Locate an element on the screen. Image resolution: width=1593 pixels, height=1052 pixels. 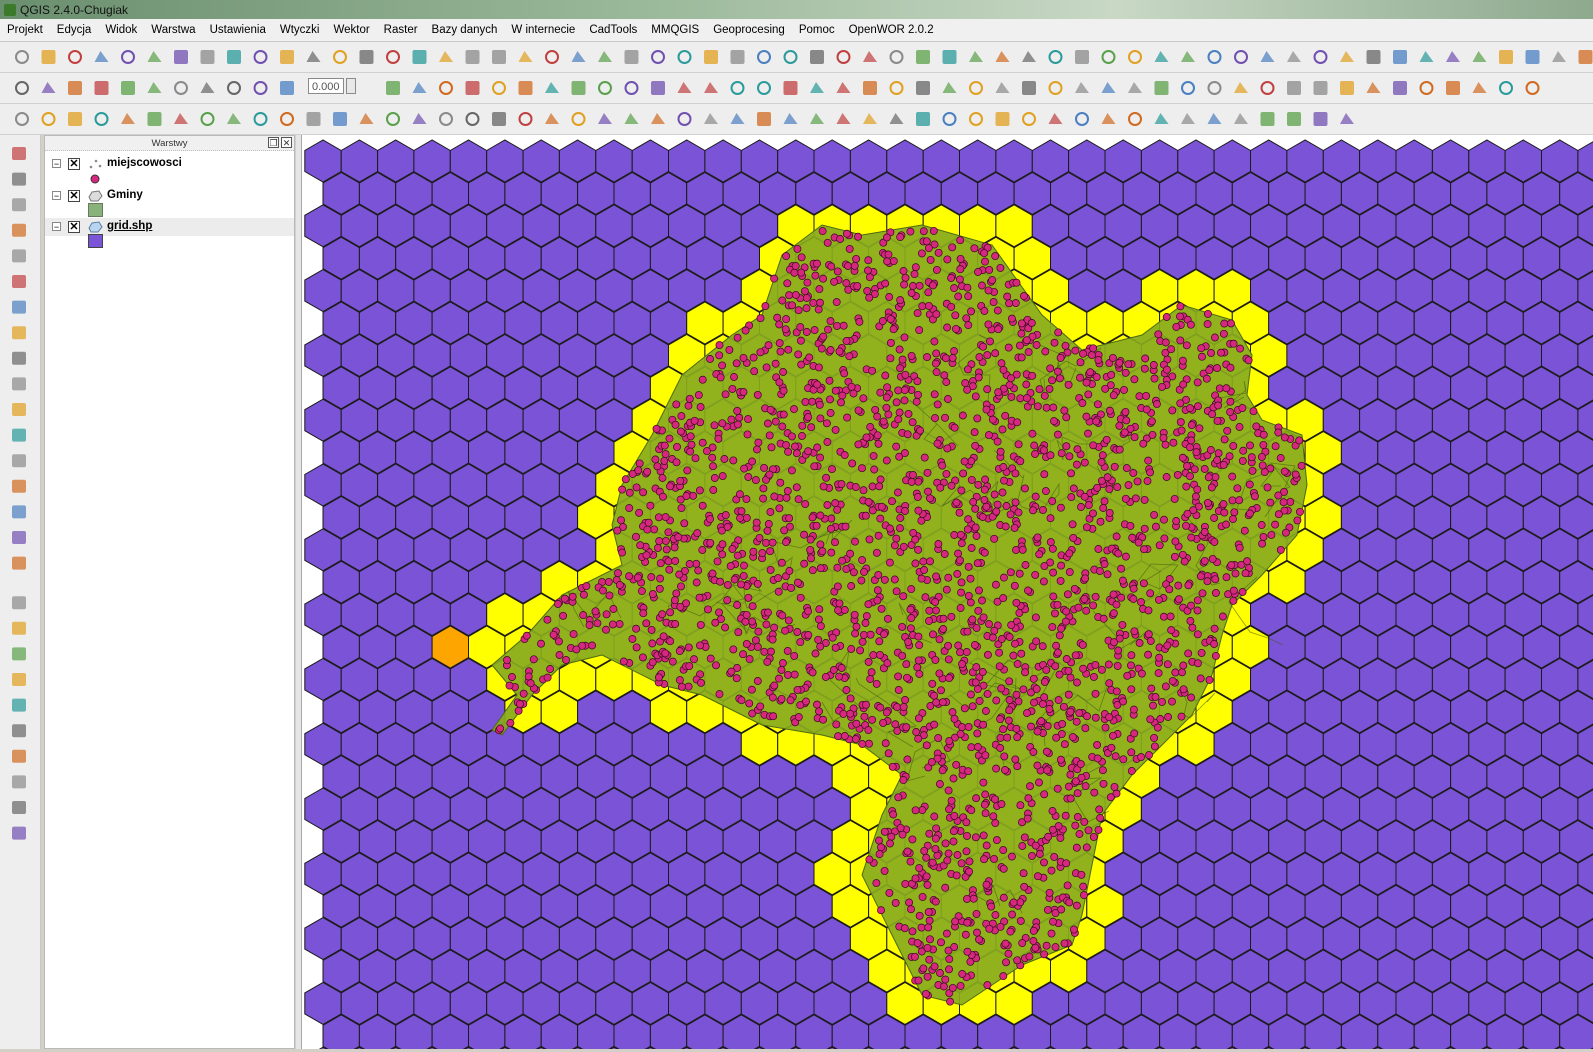
menu-mmqgis: MMQGIS is located at coordinates (675, 30).